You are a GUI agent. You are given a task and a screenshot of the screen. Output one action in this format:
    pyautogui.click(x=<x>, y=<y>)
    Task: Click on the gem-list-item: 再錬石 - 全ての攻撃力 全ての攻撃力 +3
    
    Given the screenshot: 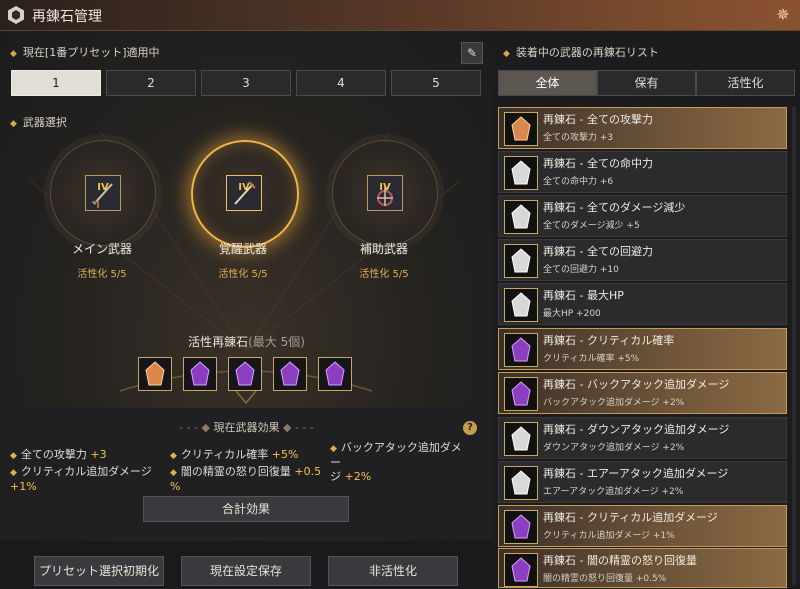 What is the action you would take?
    pyautogui.click(x=642, y=128)
    